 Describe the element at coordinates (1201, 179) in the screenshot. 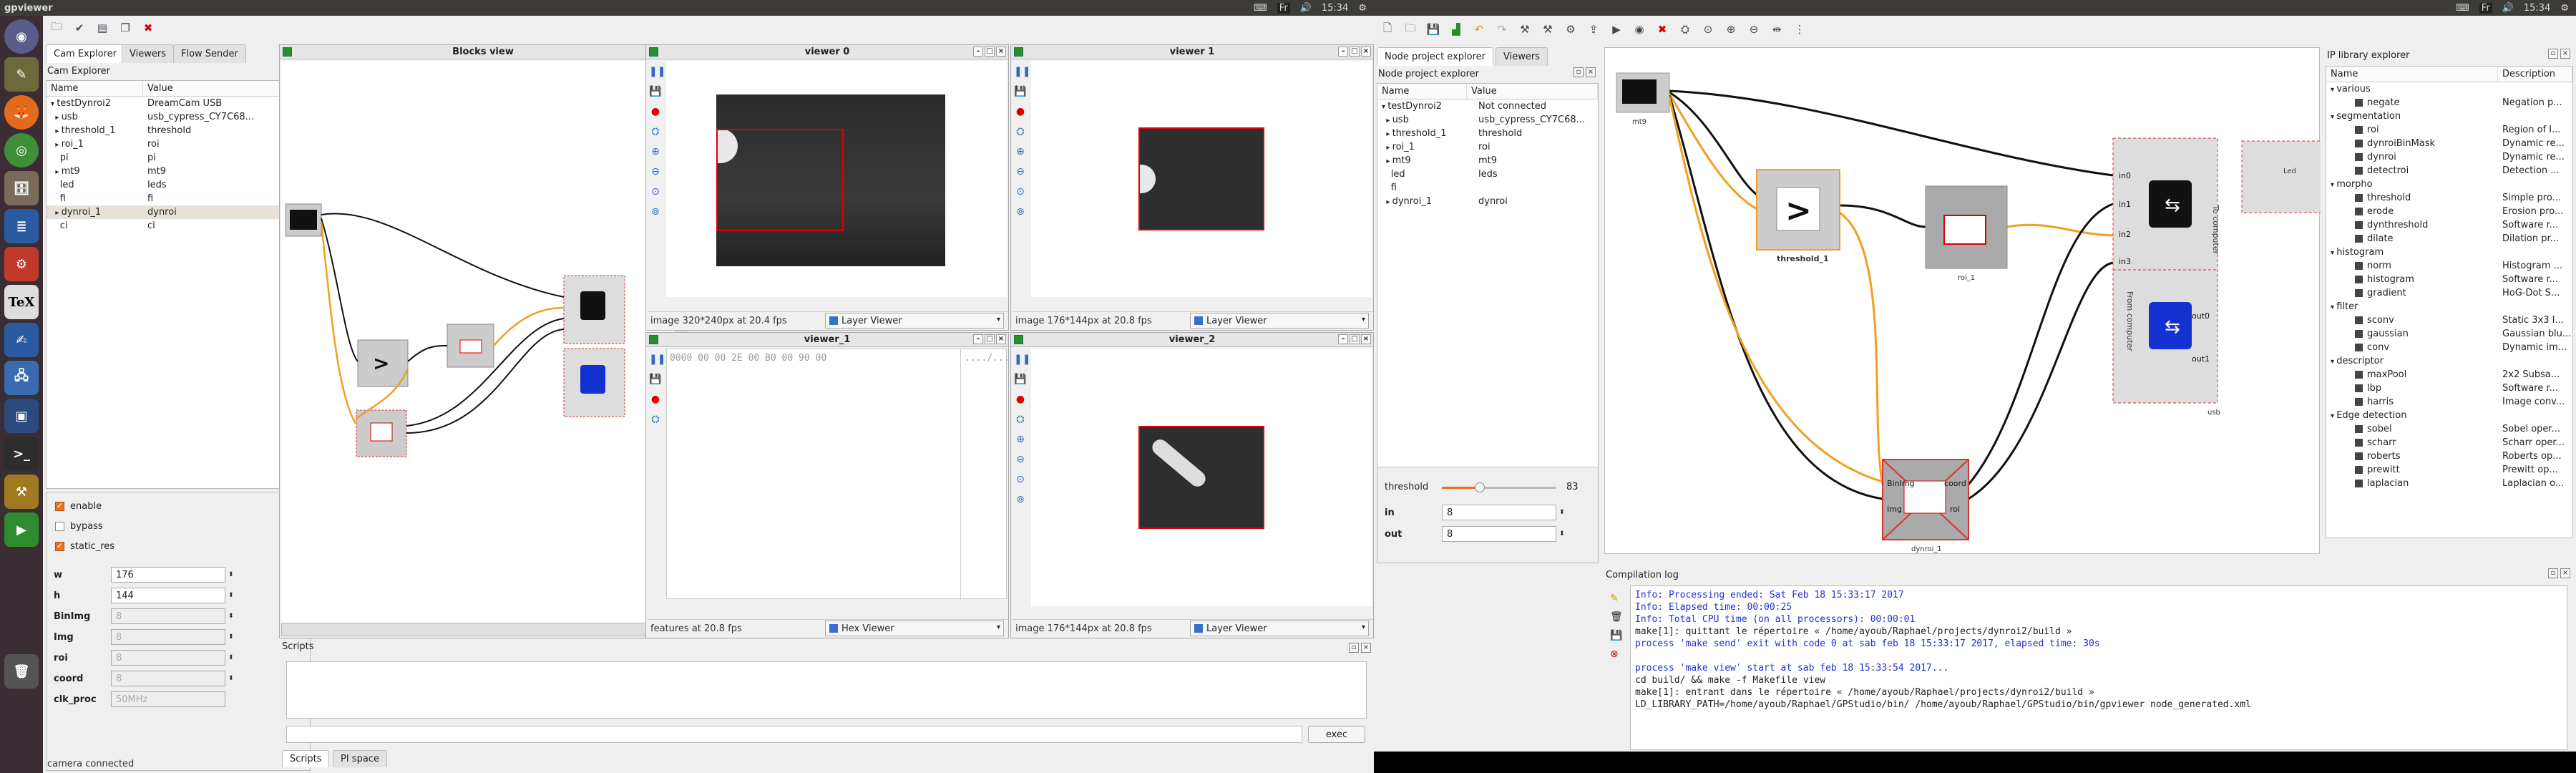

I see `viewer1-canvas` at that location.